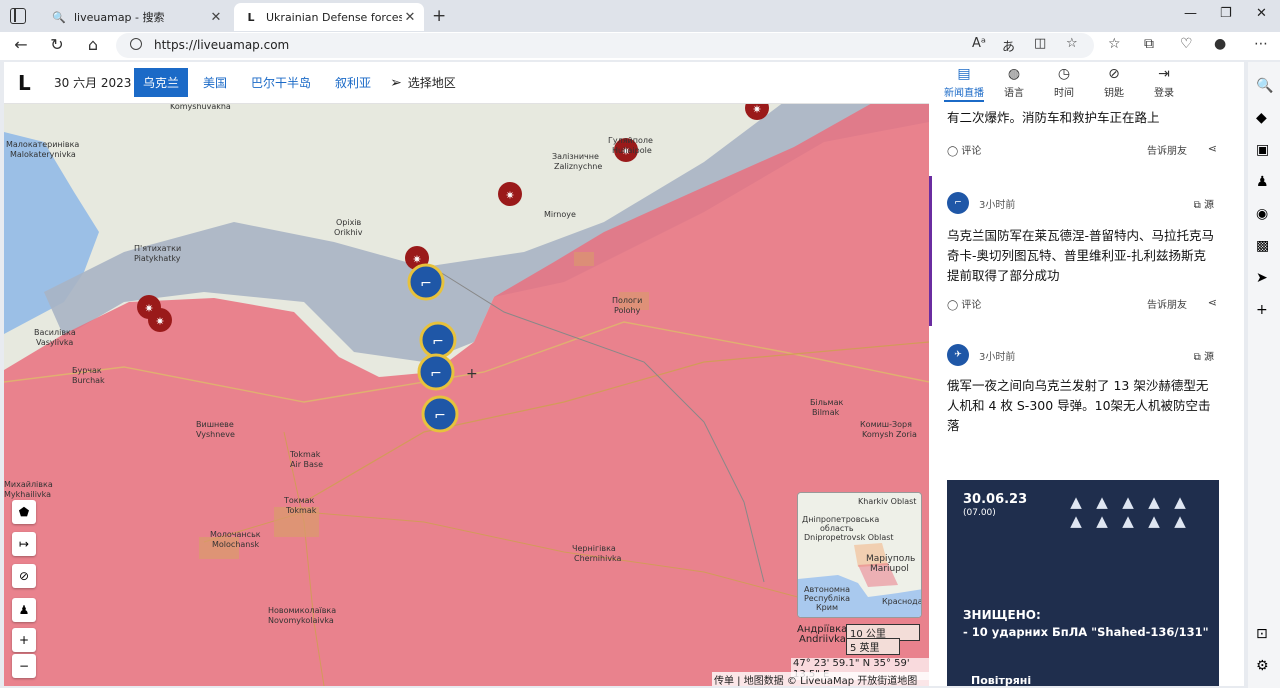 The height and width of the screenshot is (688, 1280). What do you see at coordinates (1008, 45) in the screenshot?
I see `translate-icon: あ` at bounding box center [1008, 45].